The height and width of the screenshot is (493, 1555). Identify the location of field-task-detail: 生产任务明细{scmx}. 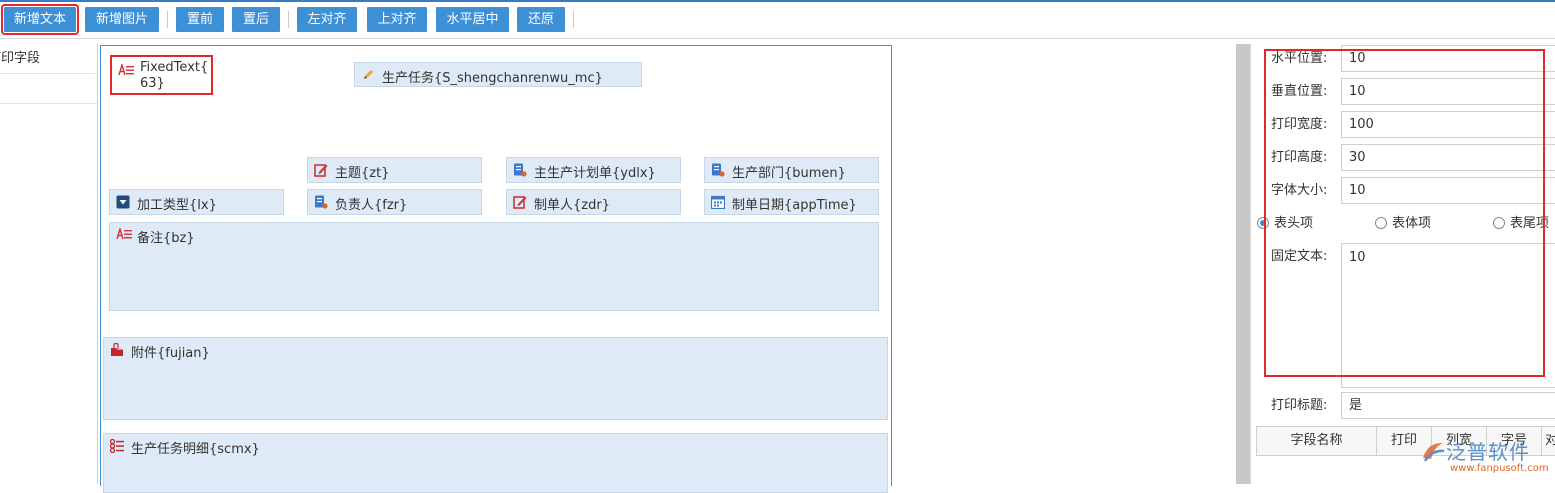
(495, 463).